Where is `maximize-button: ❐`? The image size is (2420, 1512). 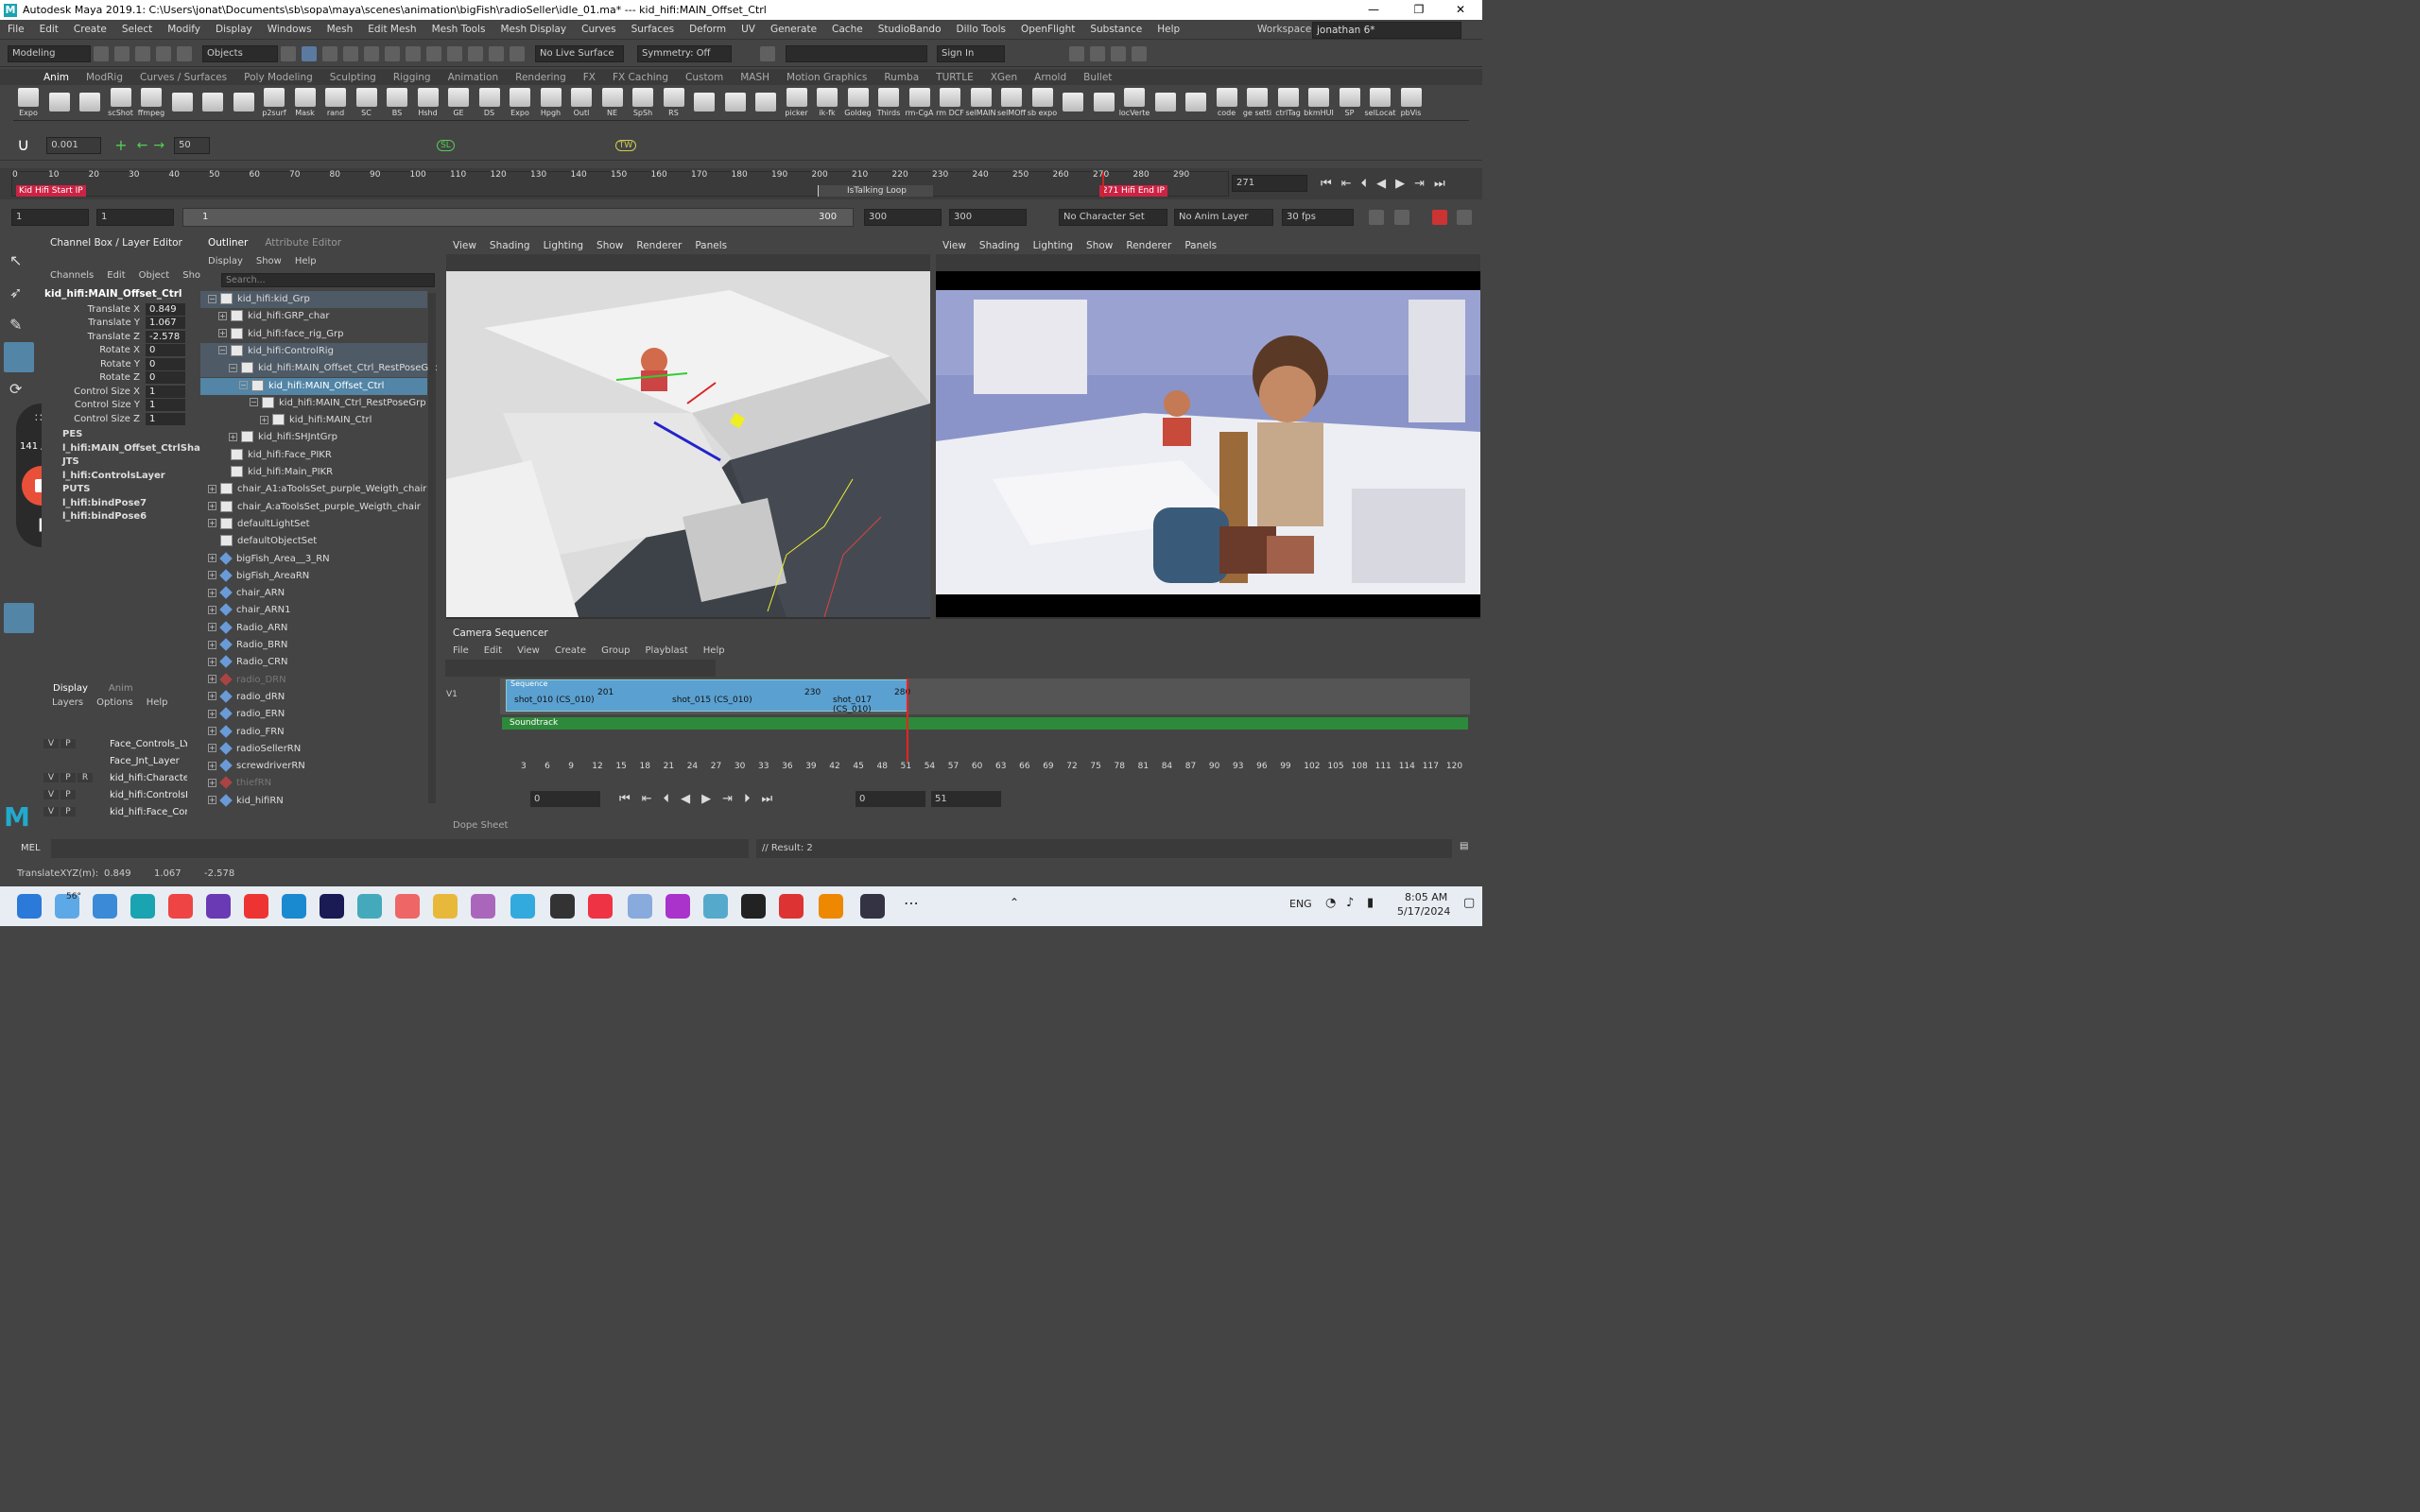 maximize-button: ❐ is located at coordinates (1419, 10).